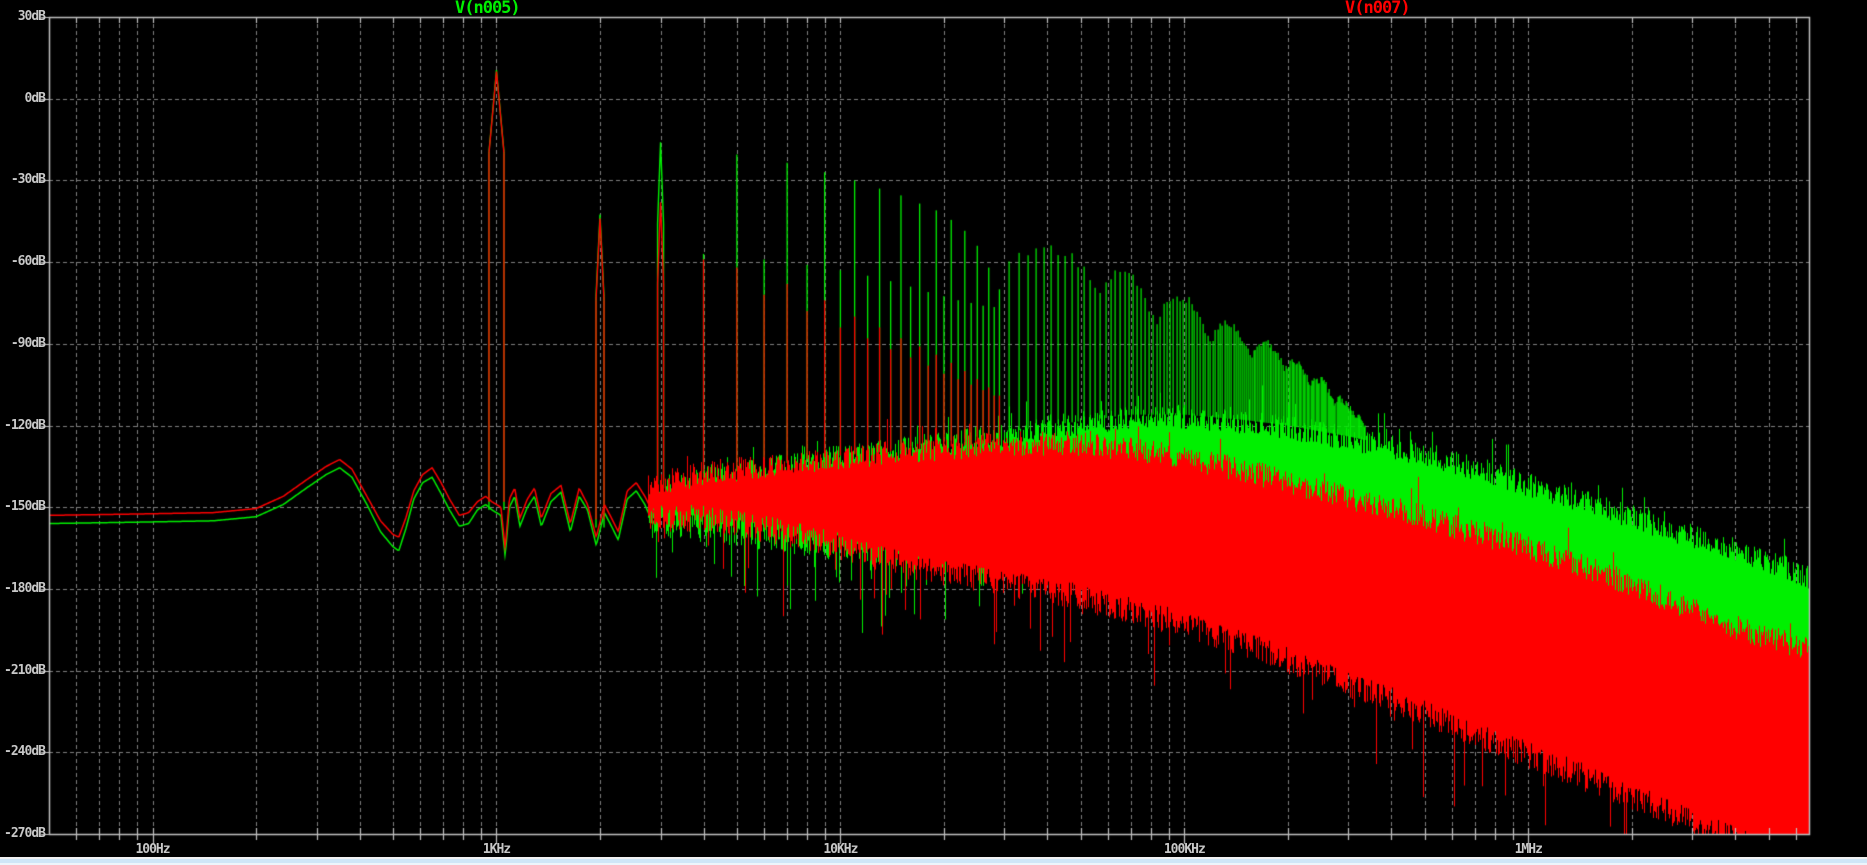 The height and width of the screenshot is (865, 1867). Describe the element at coordinates (35, 98) in the screenshot. I see `y-axis-label: 0dB` at that location.